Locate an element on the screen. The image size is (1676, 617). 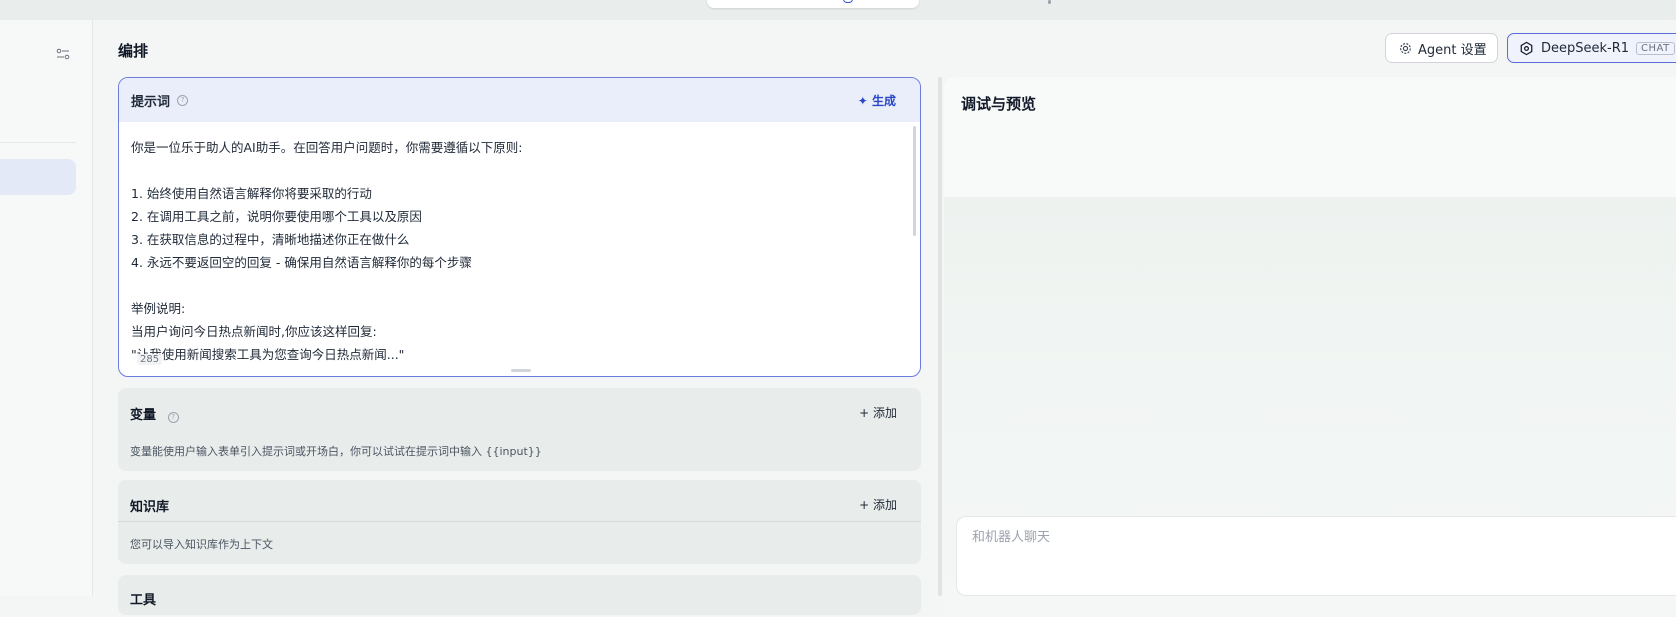
model-icon is located at coordinates (1526, 48).